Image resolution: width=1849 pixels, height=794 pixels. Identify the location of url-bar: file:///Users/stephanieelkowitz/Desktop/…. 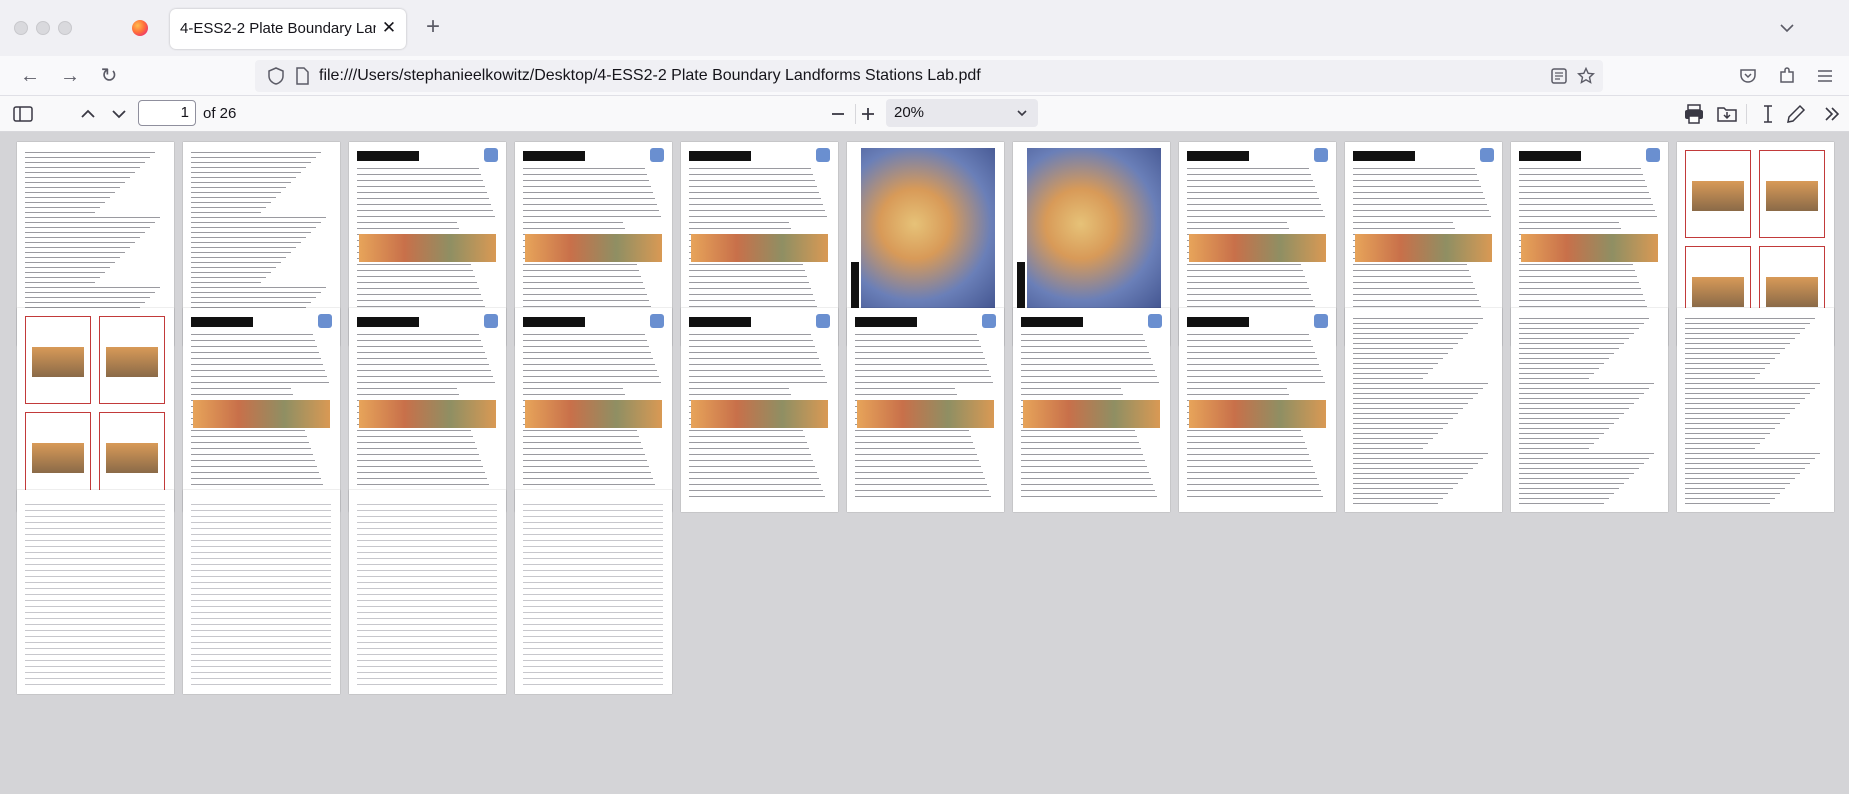
(929, 76).